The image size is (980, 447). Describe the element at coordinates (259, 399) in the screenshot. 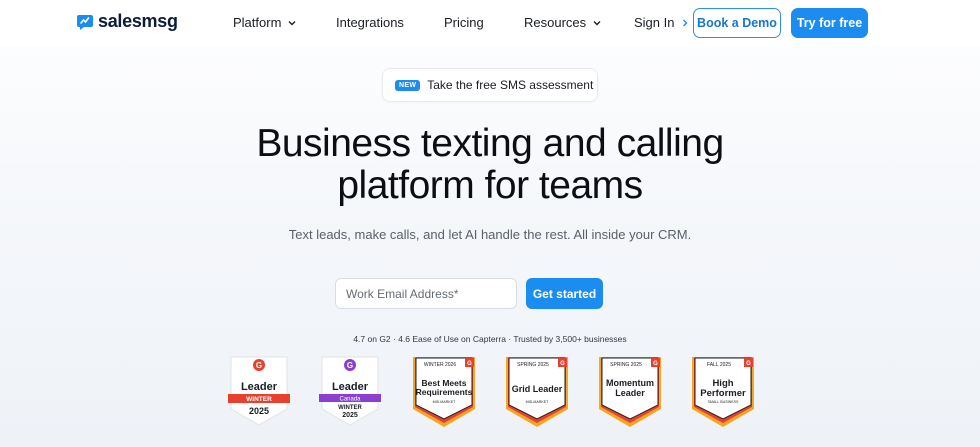

I see `badge-ribbon: WINTER` at that location.